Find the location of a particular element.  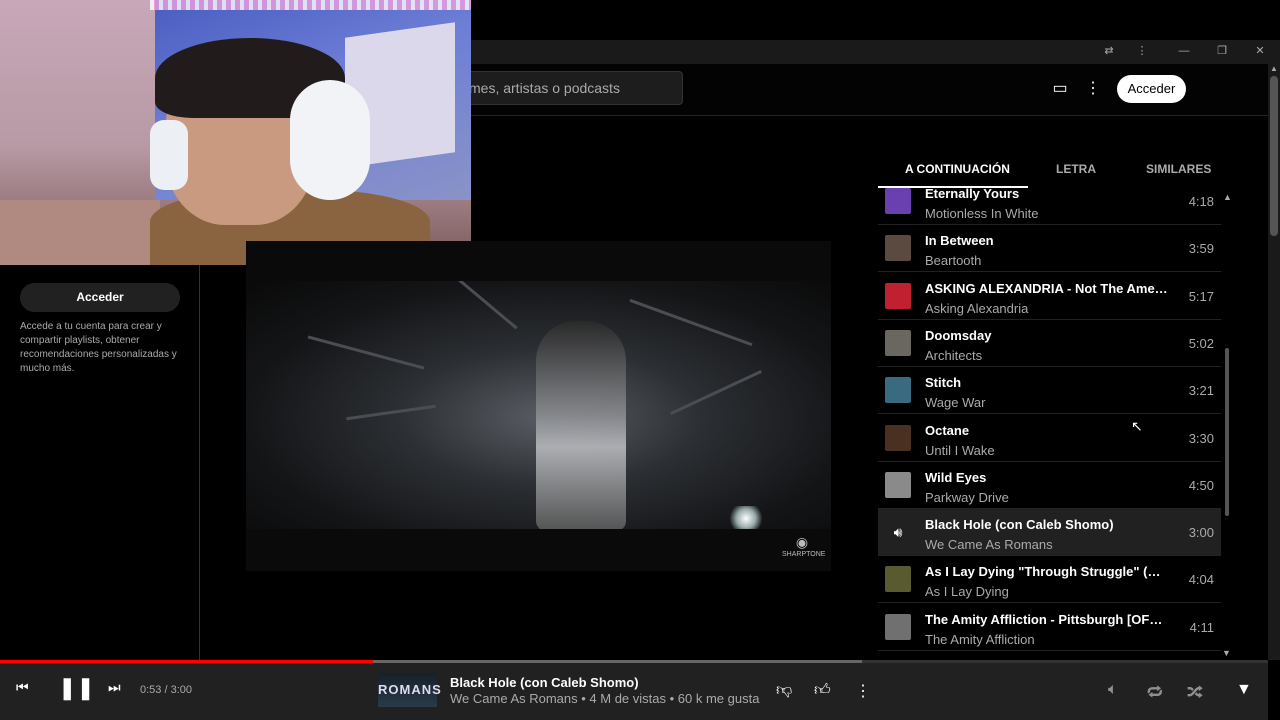

maximize-button: ❐ is located at coordinates (1222, 51).